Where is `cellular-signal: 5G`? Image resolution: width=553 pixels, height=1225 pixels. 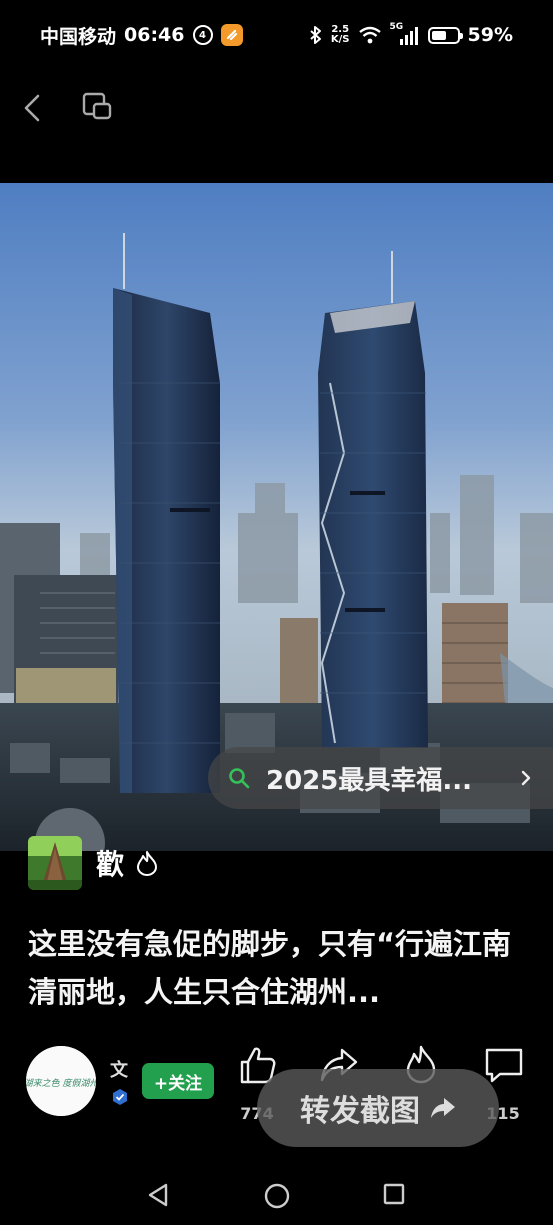 cellular-signal: 5G is located at coordinates (405, 33).